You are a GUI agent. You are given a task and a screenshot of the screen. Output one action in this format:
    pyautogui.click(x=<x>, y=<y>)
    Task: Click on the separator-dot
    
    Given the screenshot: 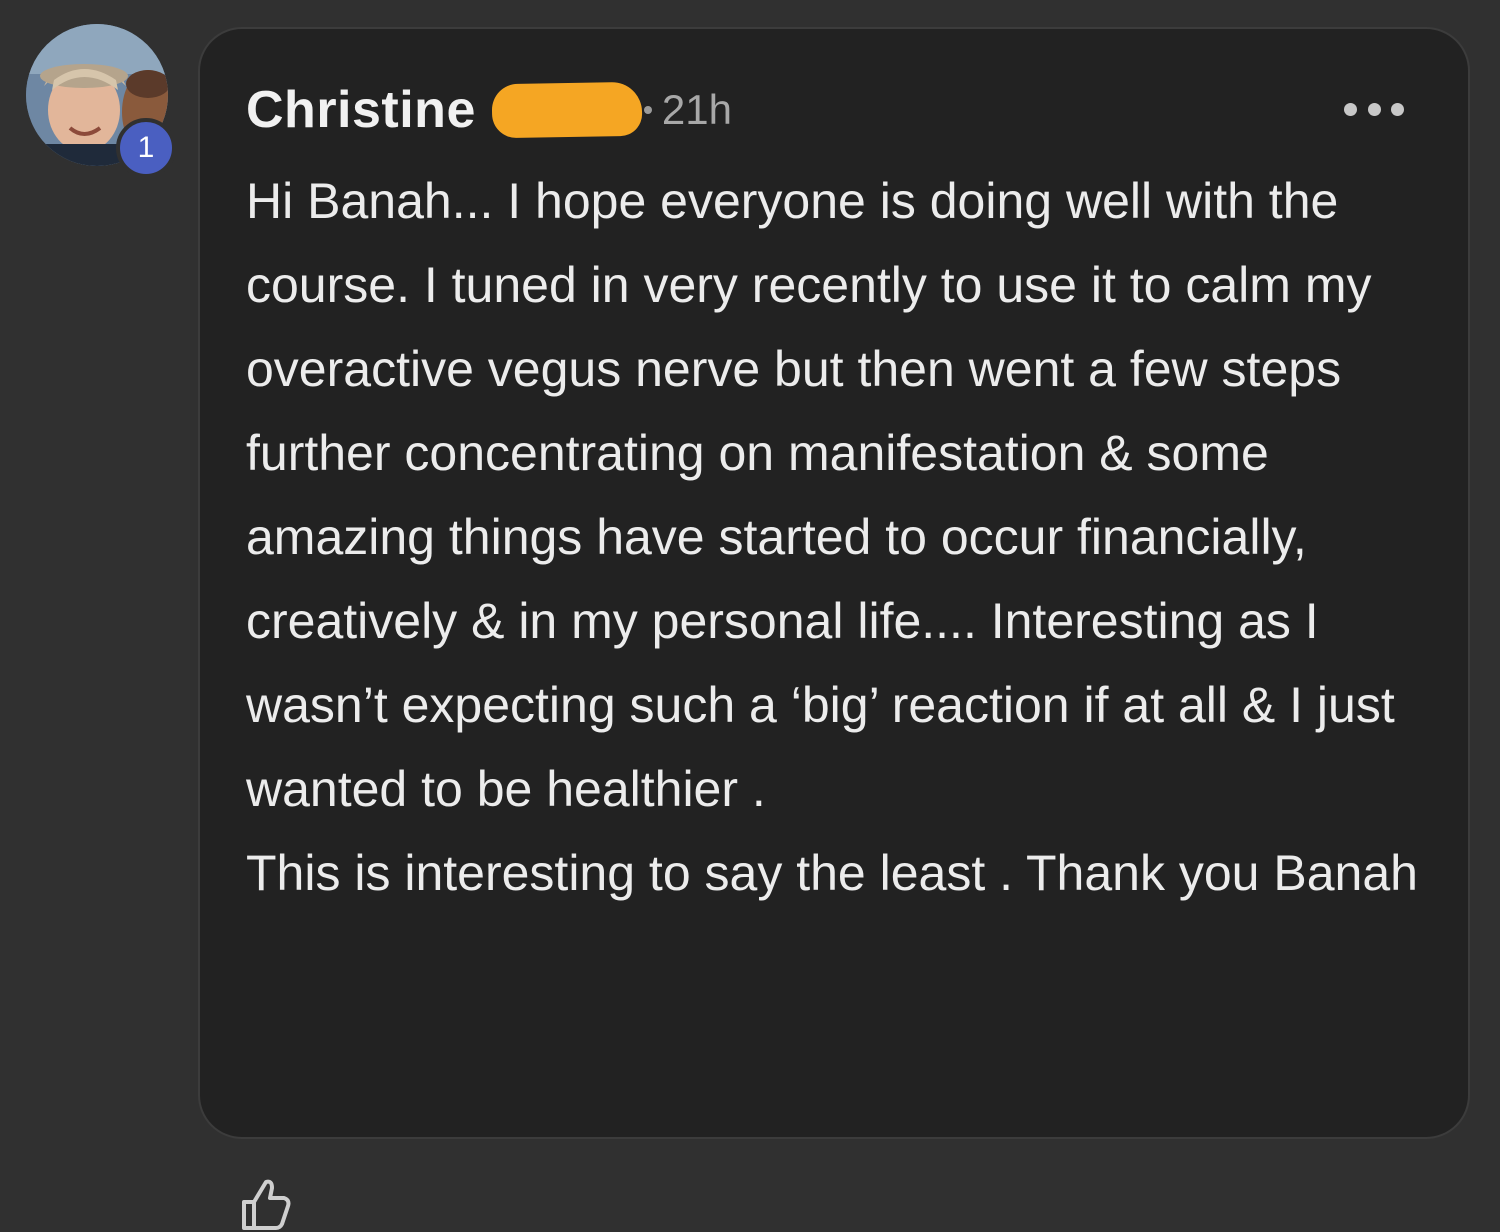 What is the action you would take?
    pyautogui.click(x=647, y=110)
    